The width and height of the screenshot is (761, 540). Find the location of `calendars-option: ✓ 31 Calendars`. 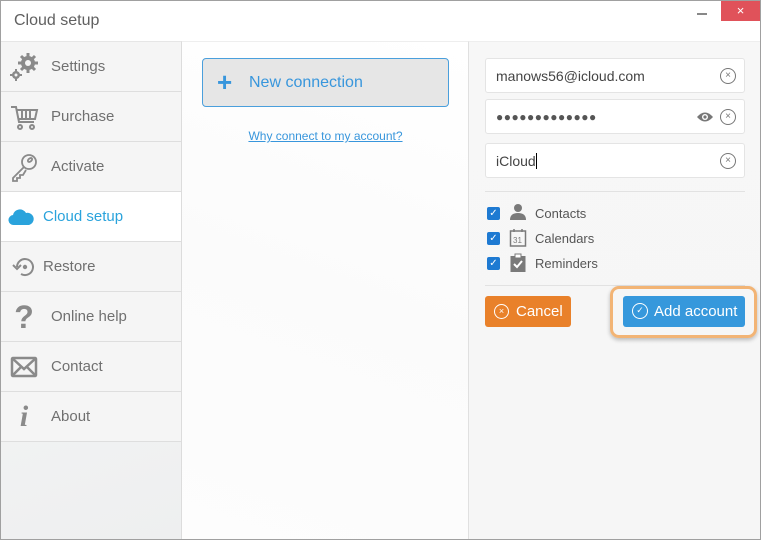

calendars-option: ✓ 31 Calendars is located at coordinates (587, 238).